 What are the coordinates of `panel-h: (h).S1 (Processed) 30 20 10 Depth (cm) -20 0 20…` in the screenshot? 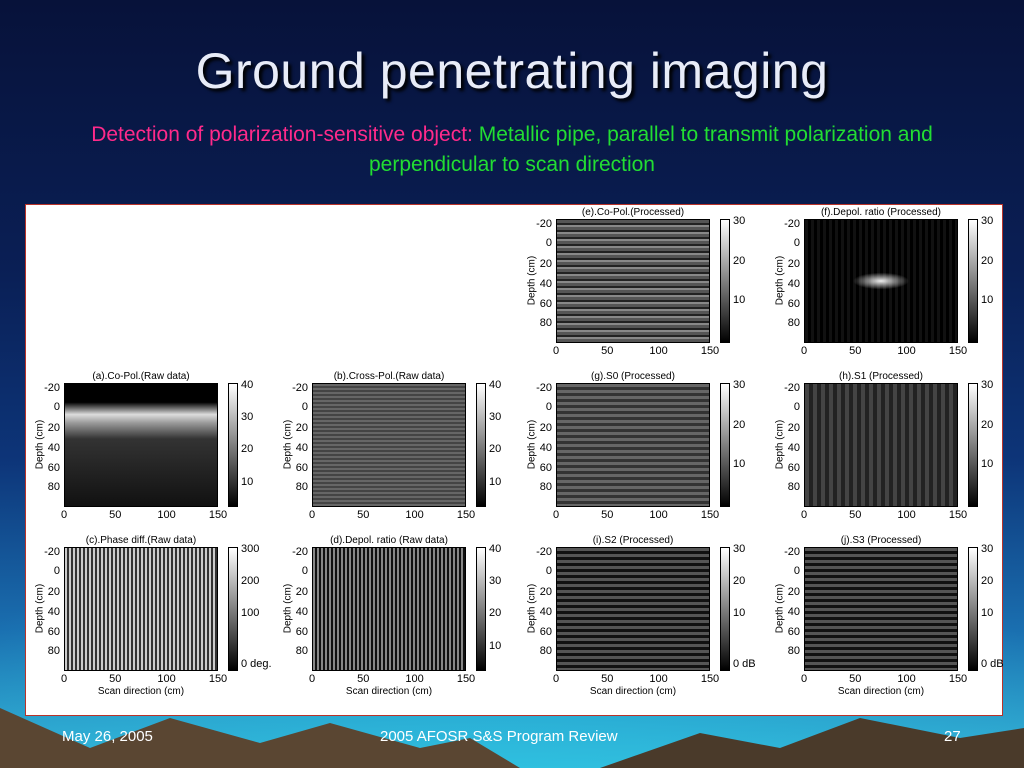 It's located at (892, 450).